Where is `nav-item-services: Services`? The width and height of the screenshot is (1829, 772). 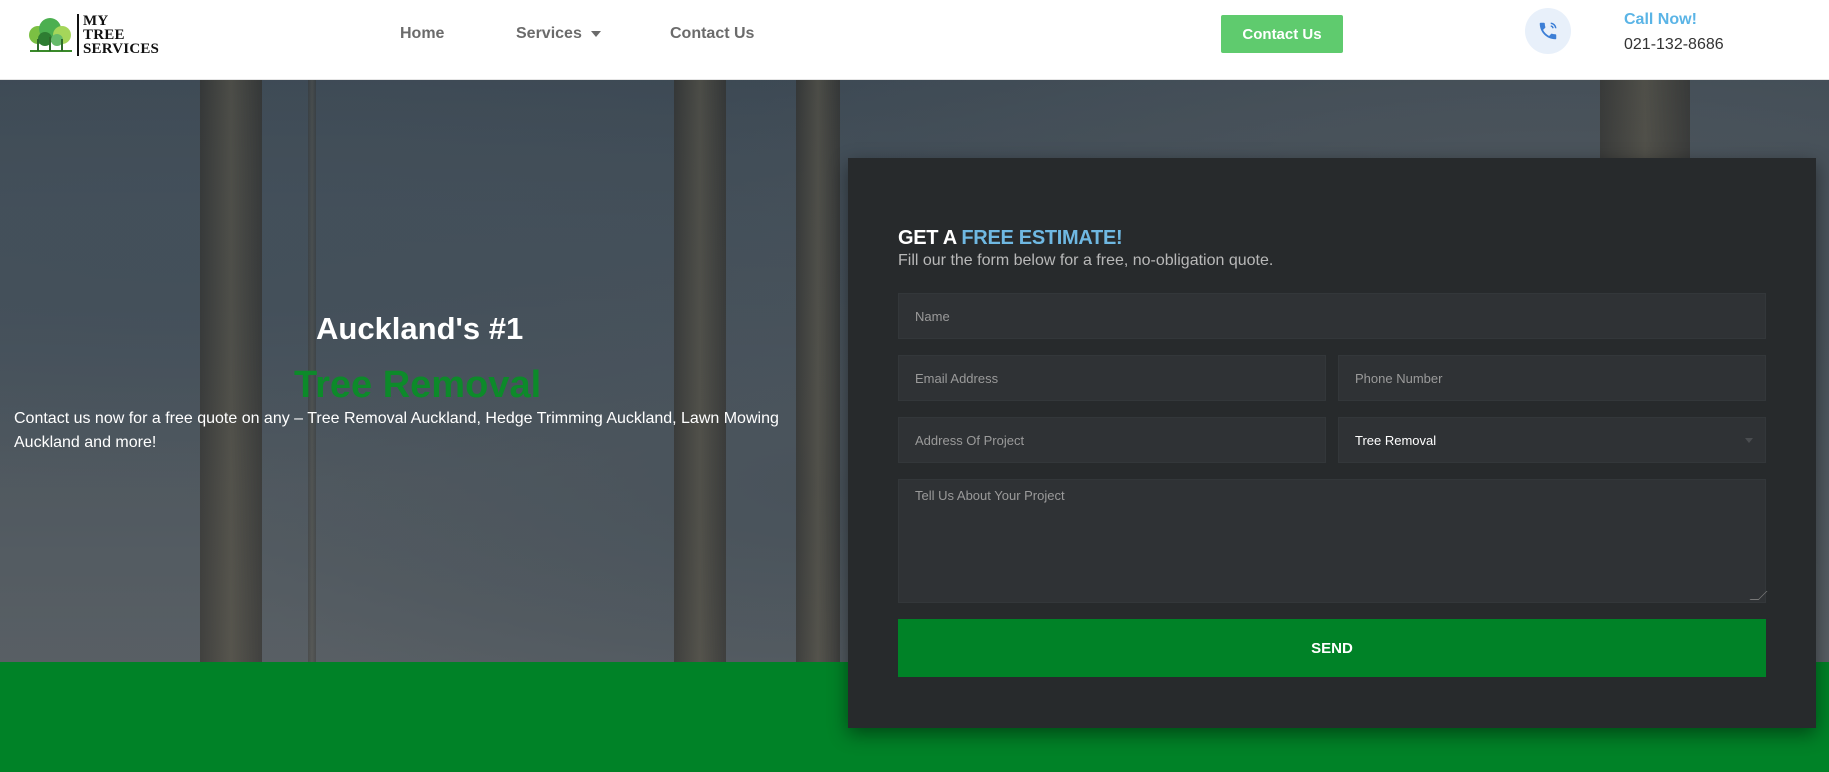 nav-item-services: Services is located at coordinates (558, 34).